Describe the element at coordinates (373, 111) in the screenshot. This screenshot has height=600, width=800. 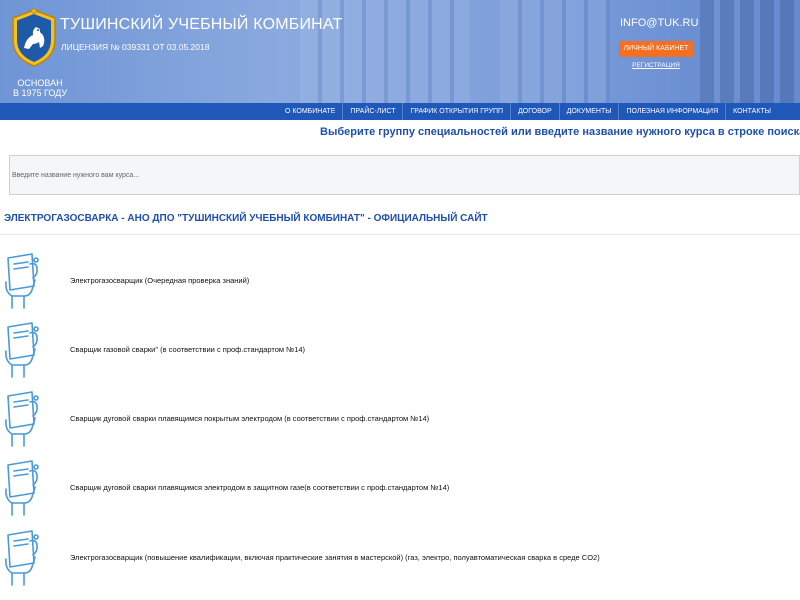
I see `nav-item-price-list: ПРАЙС-ЛИСТ` at that location.